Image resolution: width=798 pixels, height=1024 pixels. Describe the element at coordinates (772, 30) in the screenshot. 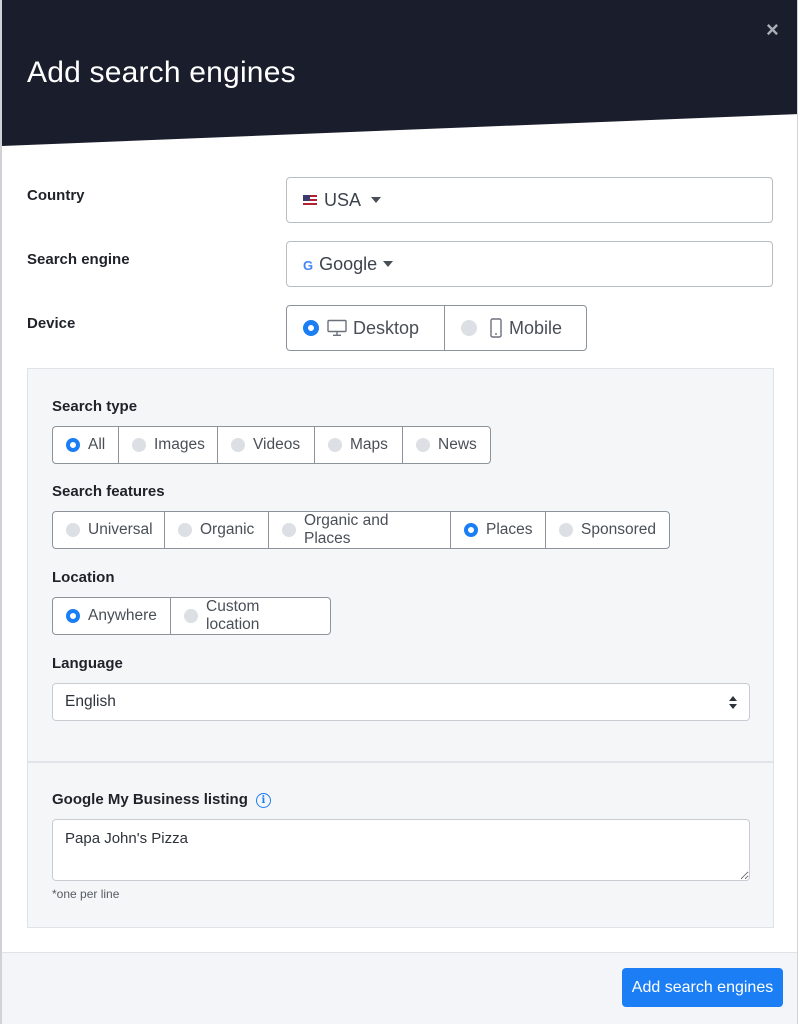

I see `close-icon: ×` at that location.